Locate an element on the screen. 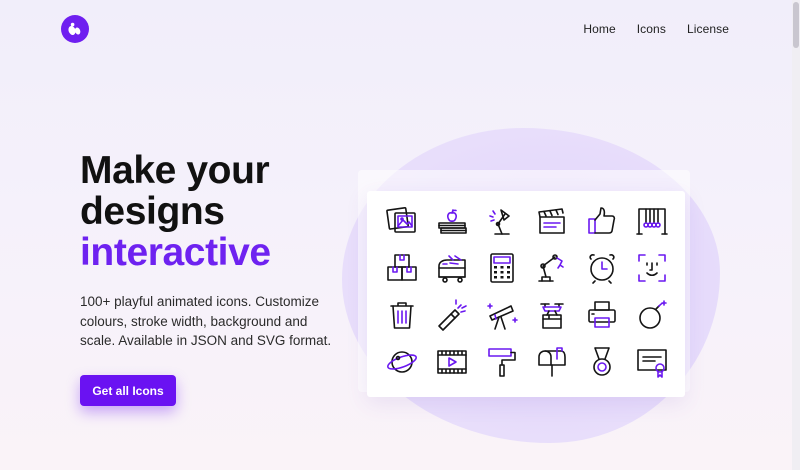  icon-grid is located at coordinates (527, 291).